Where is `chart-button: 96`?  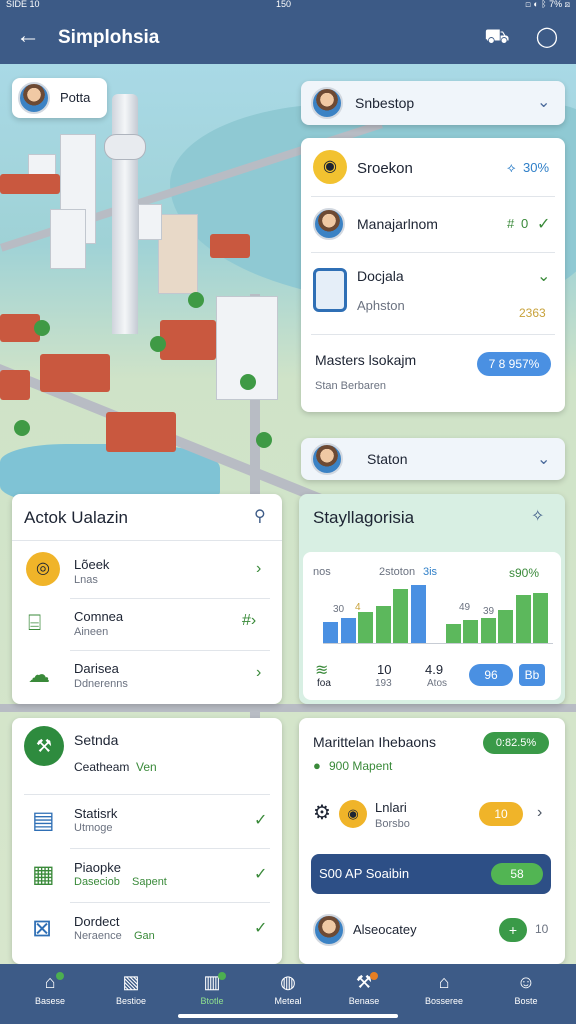 chart-button: 96 is located at coordinates (491, 675).